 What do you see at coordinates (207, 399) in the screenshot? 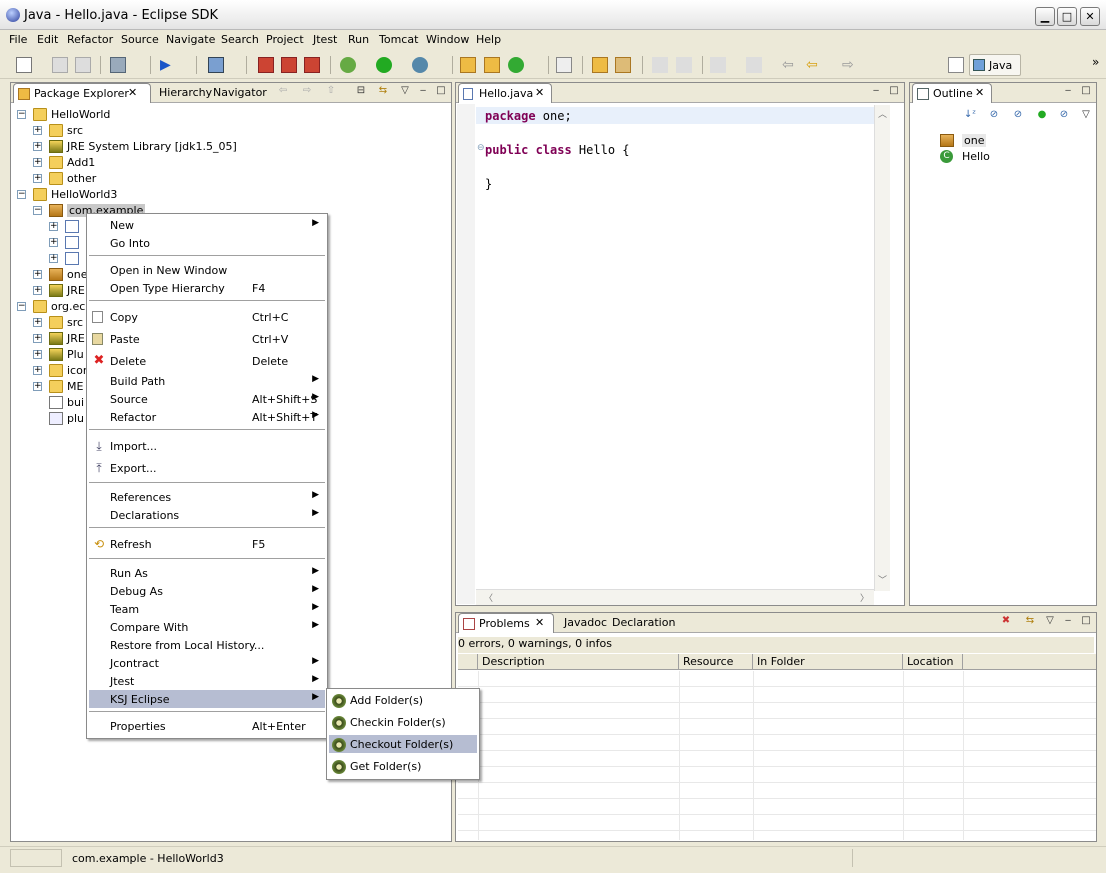
I see `menu-item-source: Source Alt+Shift+S ▶` at bounding box center [207, 399].